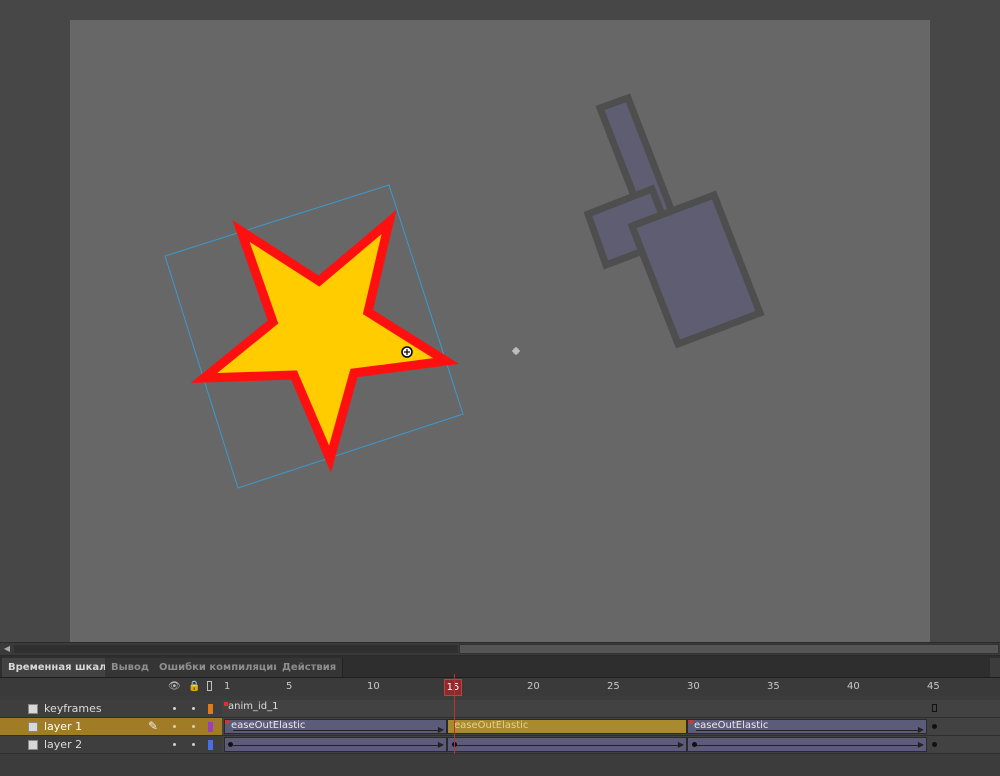 The height and width of the screenshot is (776, 1000). I want to click on pencil-icon: ✎, so click(153, 726).